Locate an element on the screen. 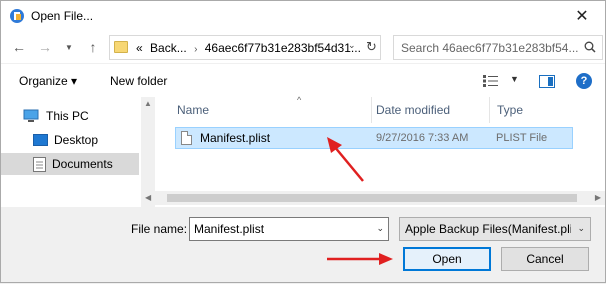 This screenshot has width=606, height=284. horizontal-scrollbar: ◀ ▶ is located at coordinates (373, 198).